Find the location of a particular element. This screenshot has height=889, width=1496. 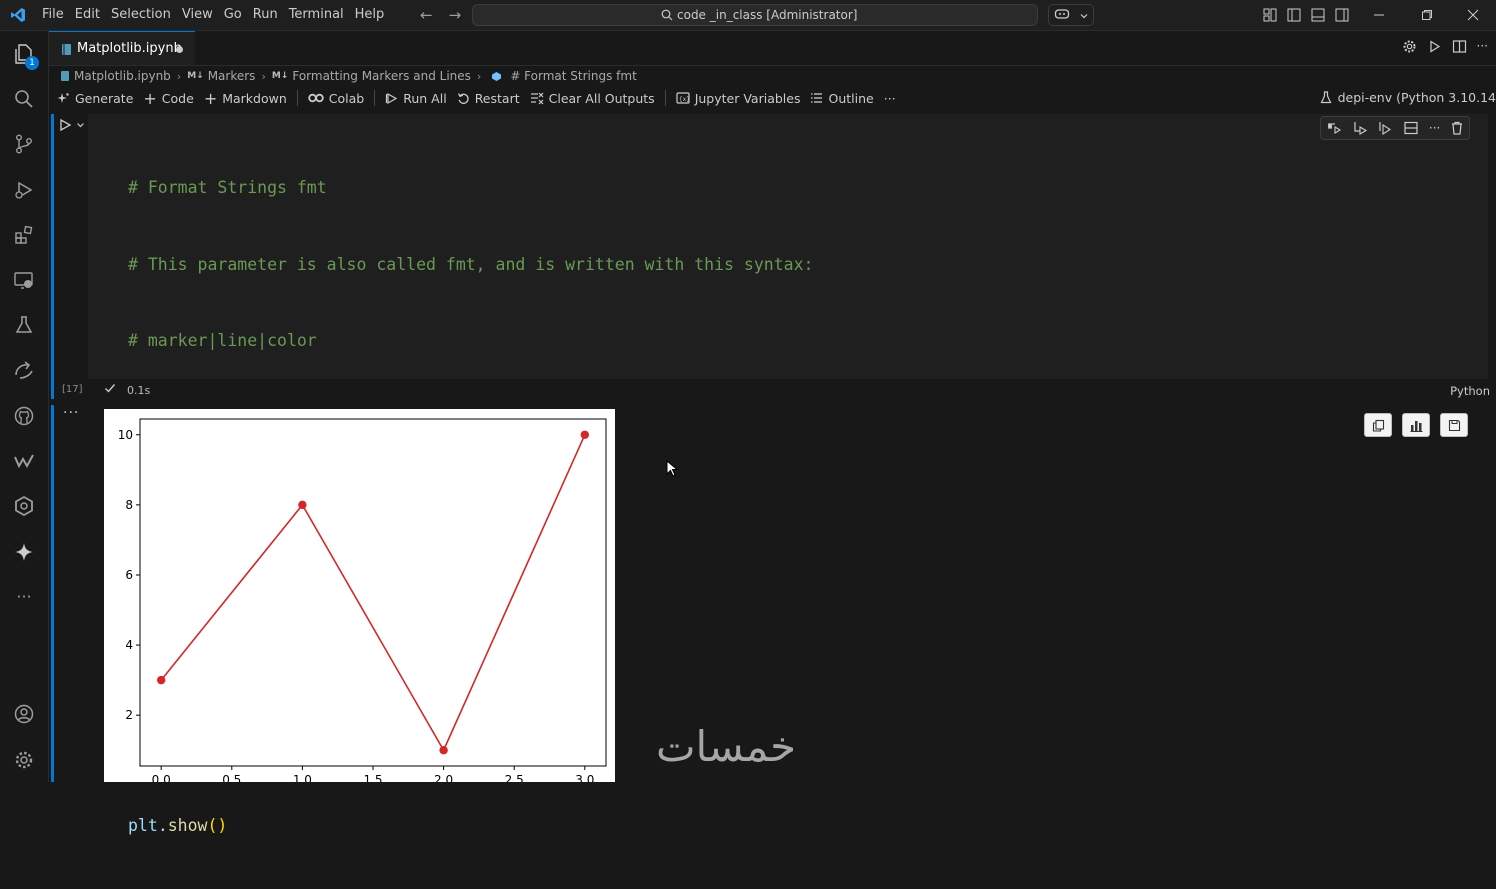

command-center-search: code _in_class [Administrator] is located at coordinates (755, 15).